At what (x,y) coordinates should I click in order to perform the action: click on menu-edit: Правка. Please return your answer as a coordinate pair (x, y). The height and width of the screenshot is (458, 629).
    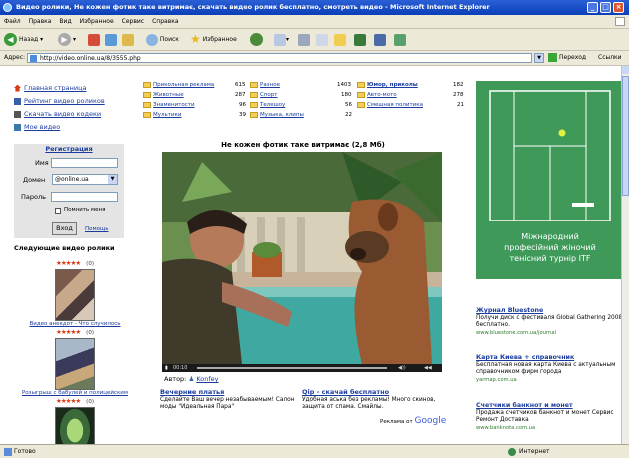
    Looking at the image, I should click on (40, 21).